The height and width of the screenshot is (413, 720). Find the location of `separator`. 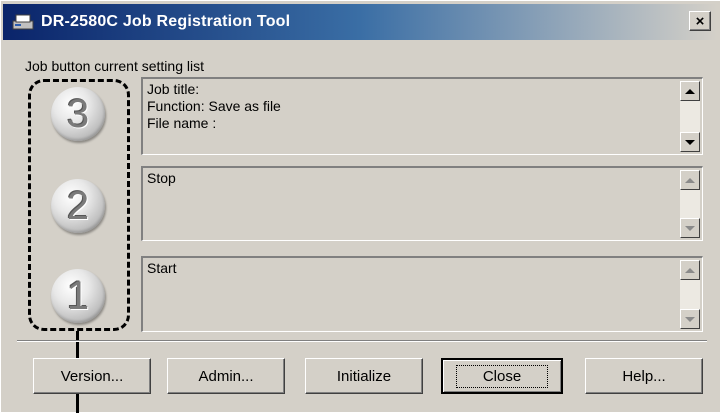

separator is located at coordinates (362, 341).